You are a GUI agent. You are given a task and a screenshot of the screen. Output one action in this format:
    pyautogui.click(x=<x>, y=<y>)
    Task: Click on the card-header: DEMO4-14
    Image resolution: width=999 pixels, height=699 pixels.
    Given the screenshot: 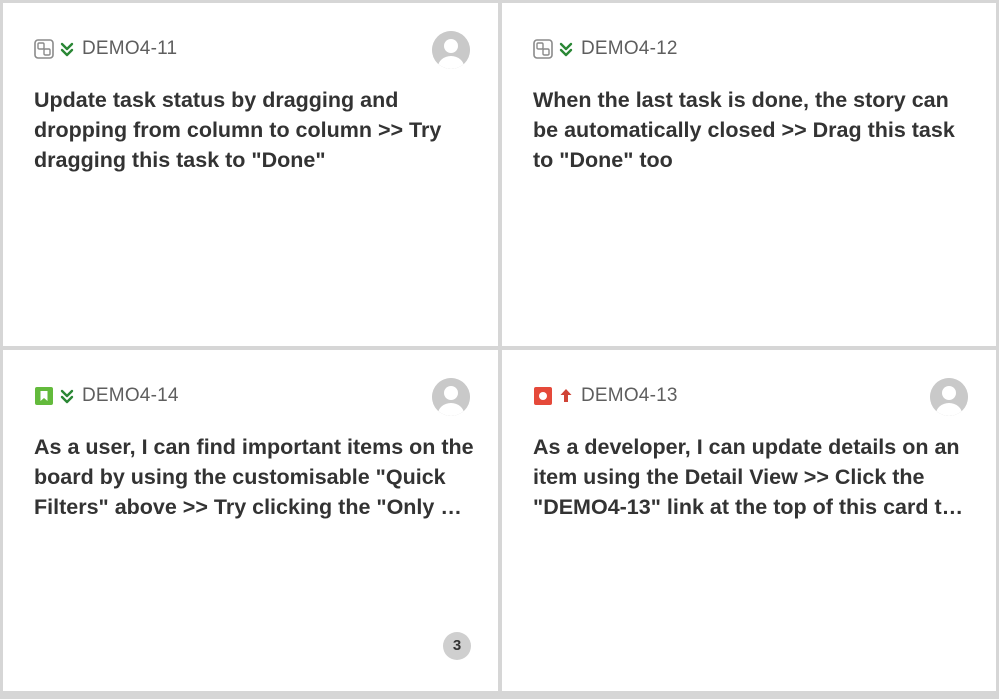 What is the action you would take?
    pyautogui.click(x=106, y=396)
    